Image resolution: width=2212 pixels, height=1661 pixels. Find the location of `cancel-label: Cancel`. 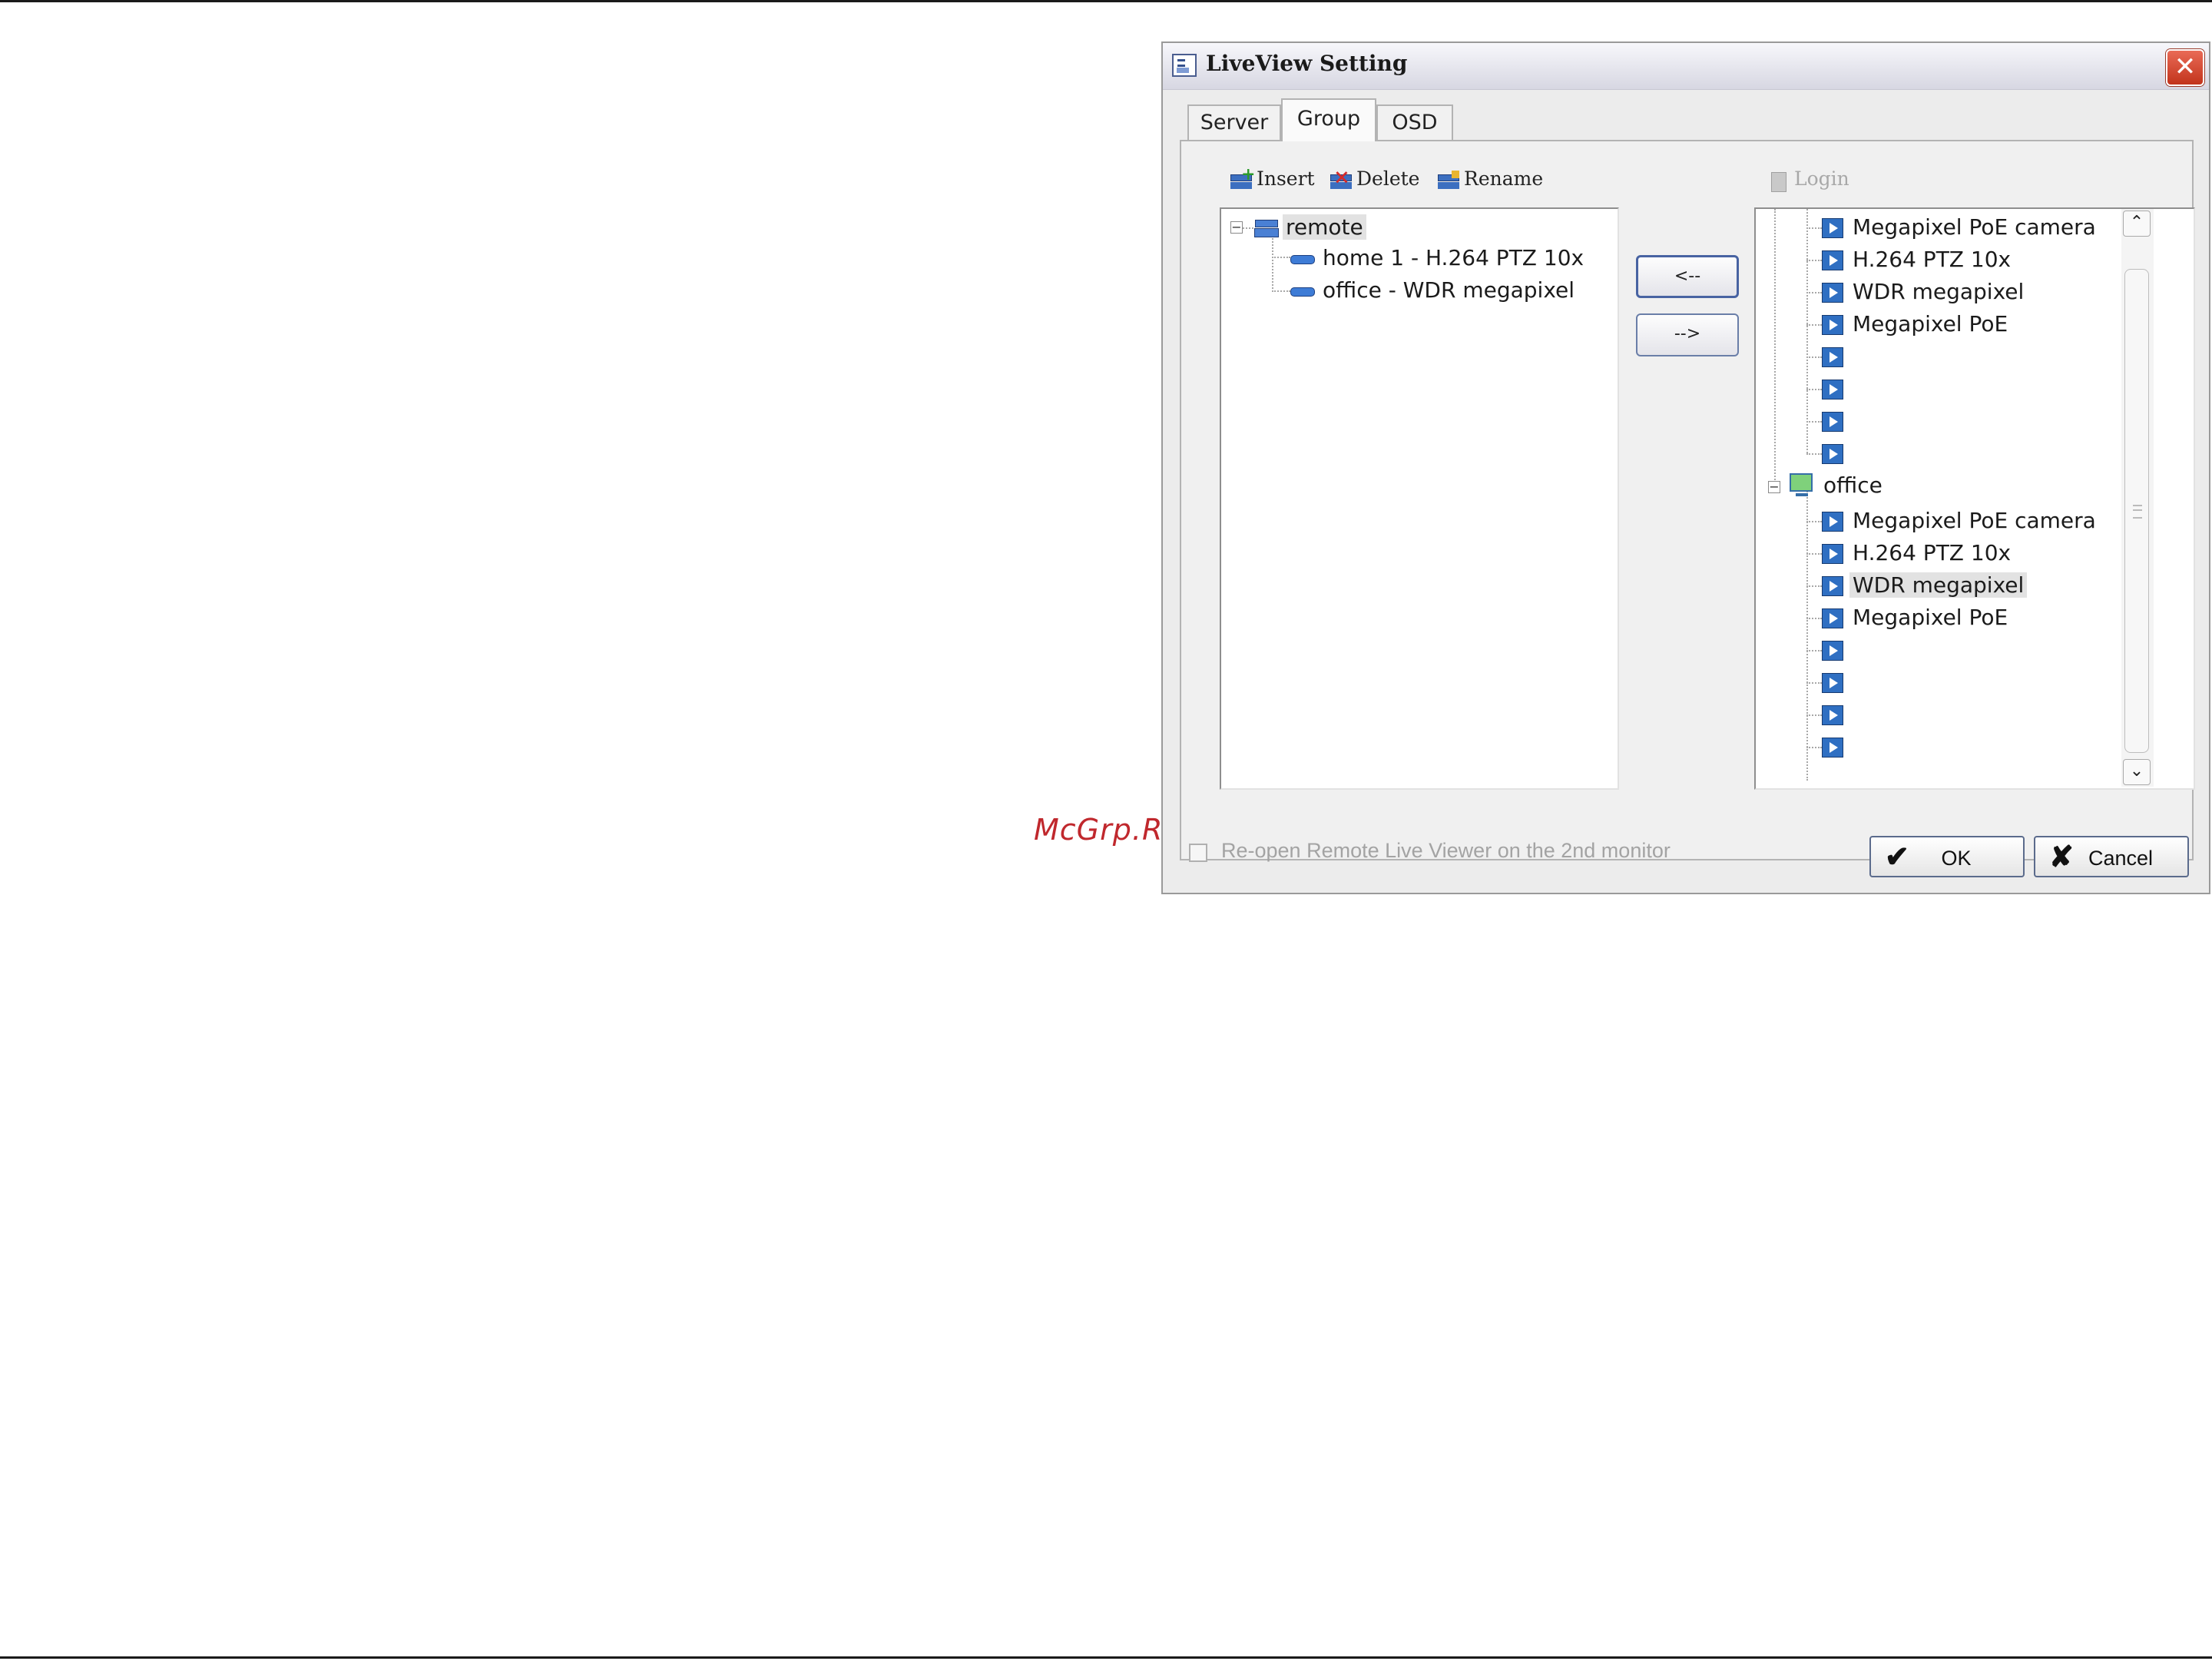

cancel-label: Cancel is located at coordinates (2121, 858).